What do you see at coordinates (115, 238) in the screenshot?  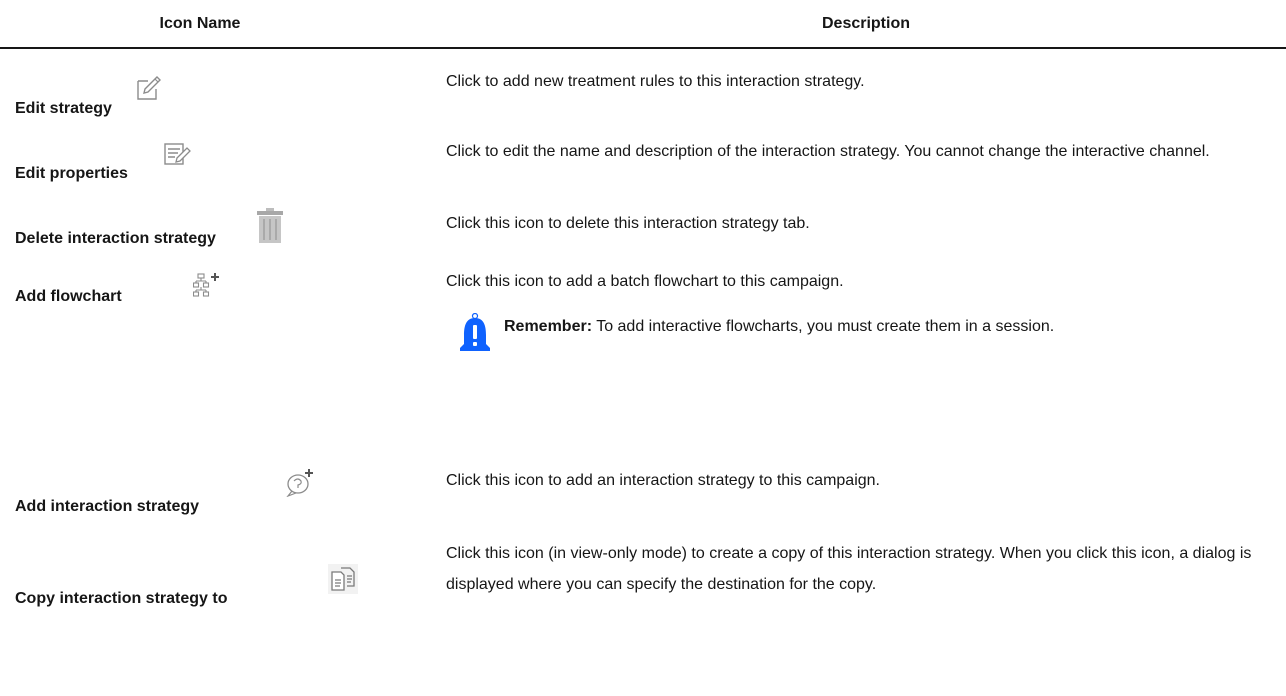 I see `icon-name-label: Delete interaction strategy` at bounding box center [115, 238].